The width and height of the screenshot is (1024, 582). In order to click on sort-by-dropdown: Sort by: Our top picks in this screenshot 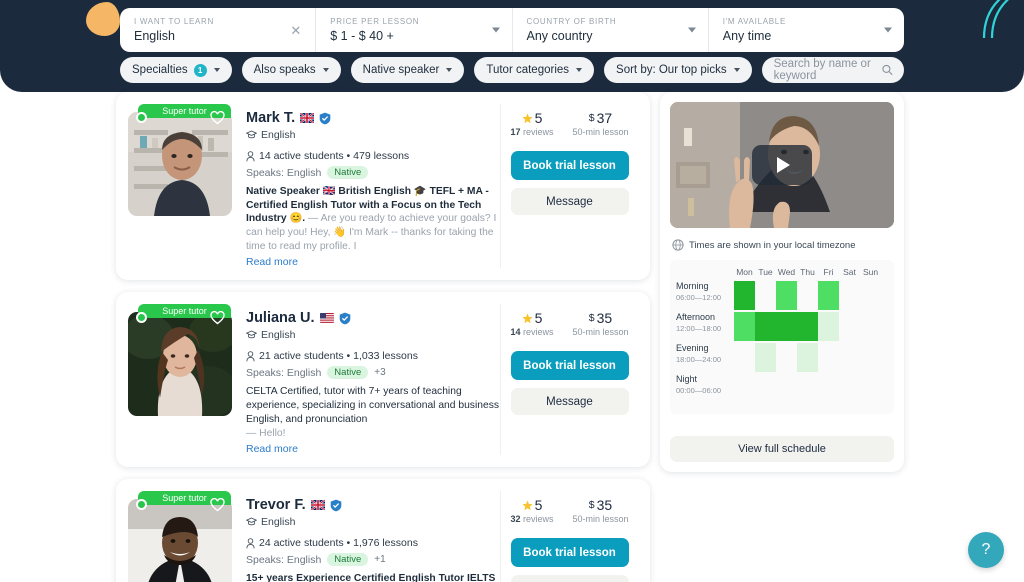, I will do `click(678, 70)`.